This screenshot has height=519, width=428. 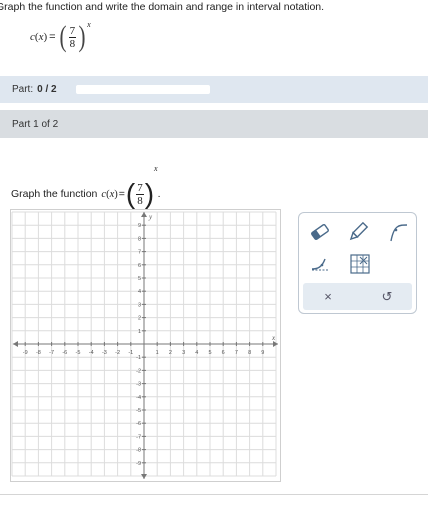 What do you see at coordinates (196, 353) in the screenshot?
I see `x-tick-label: 4` at bounding box center [196, 353].